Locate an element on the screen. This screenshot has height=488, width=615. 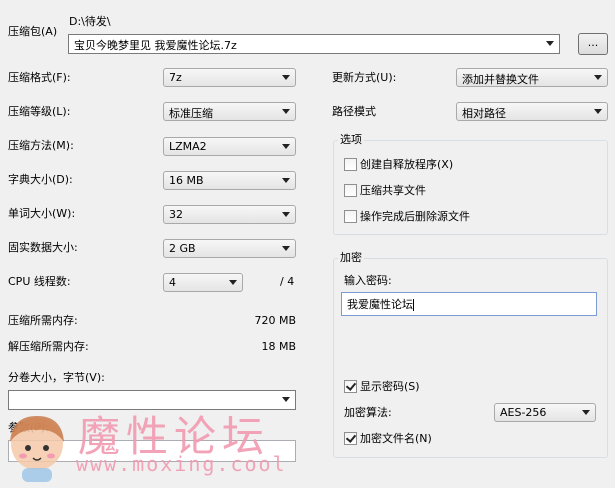
encrypt-names-label: 加密文件名(N) is located at coordinates (396, 439).